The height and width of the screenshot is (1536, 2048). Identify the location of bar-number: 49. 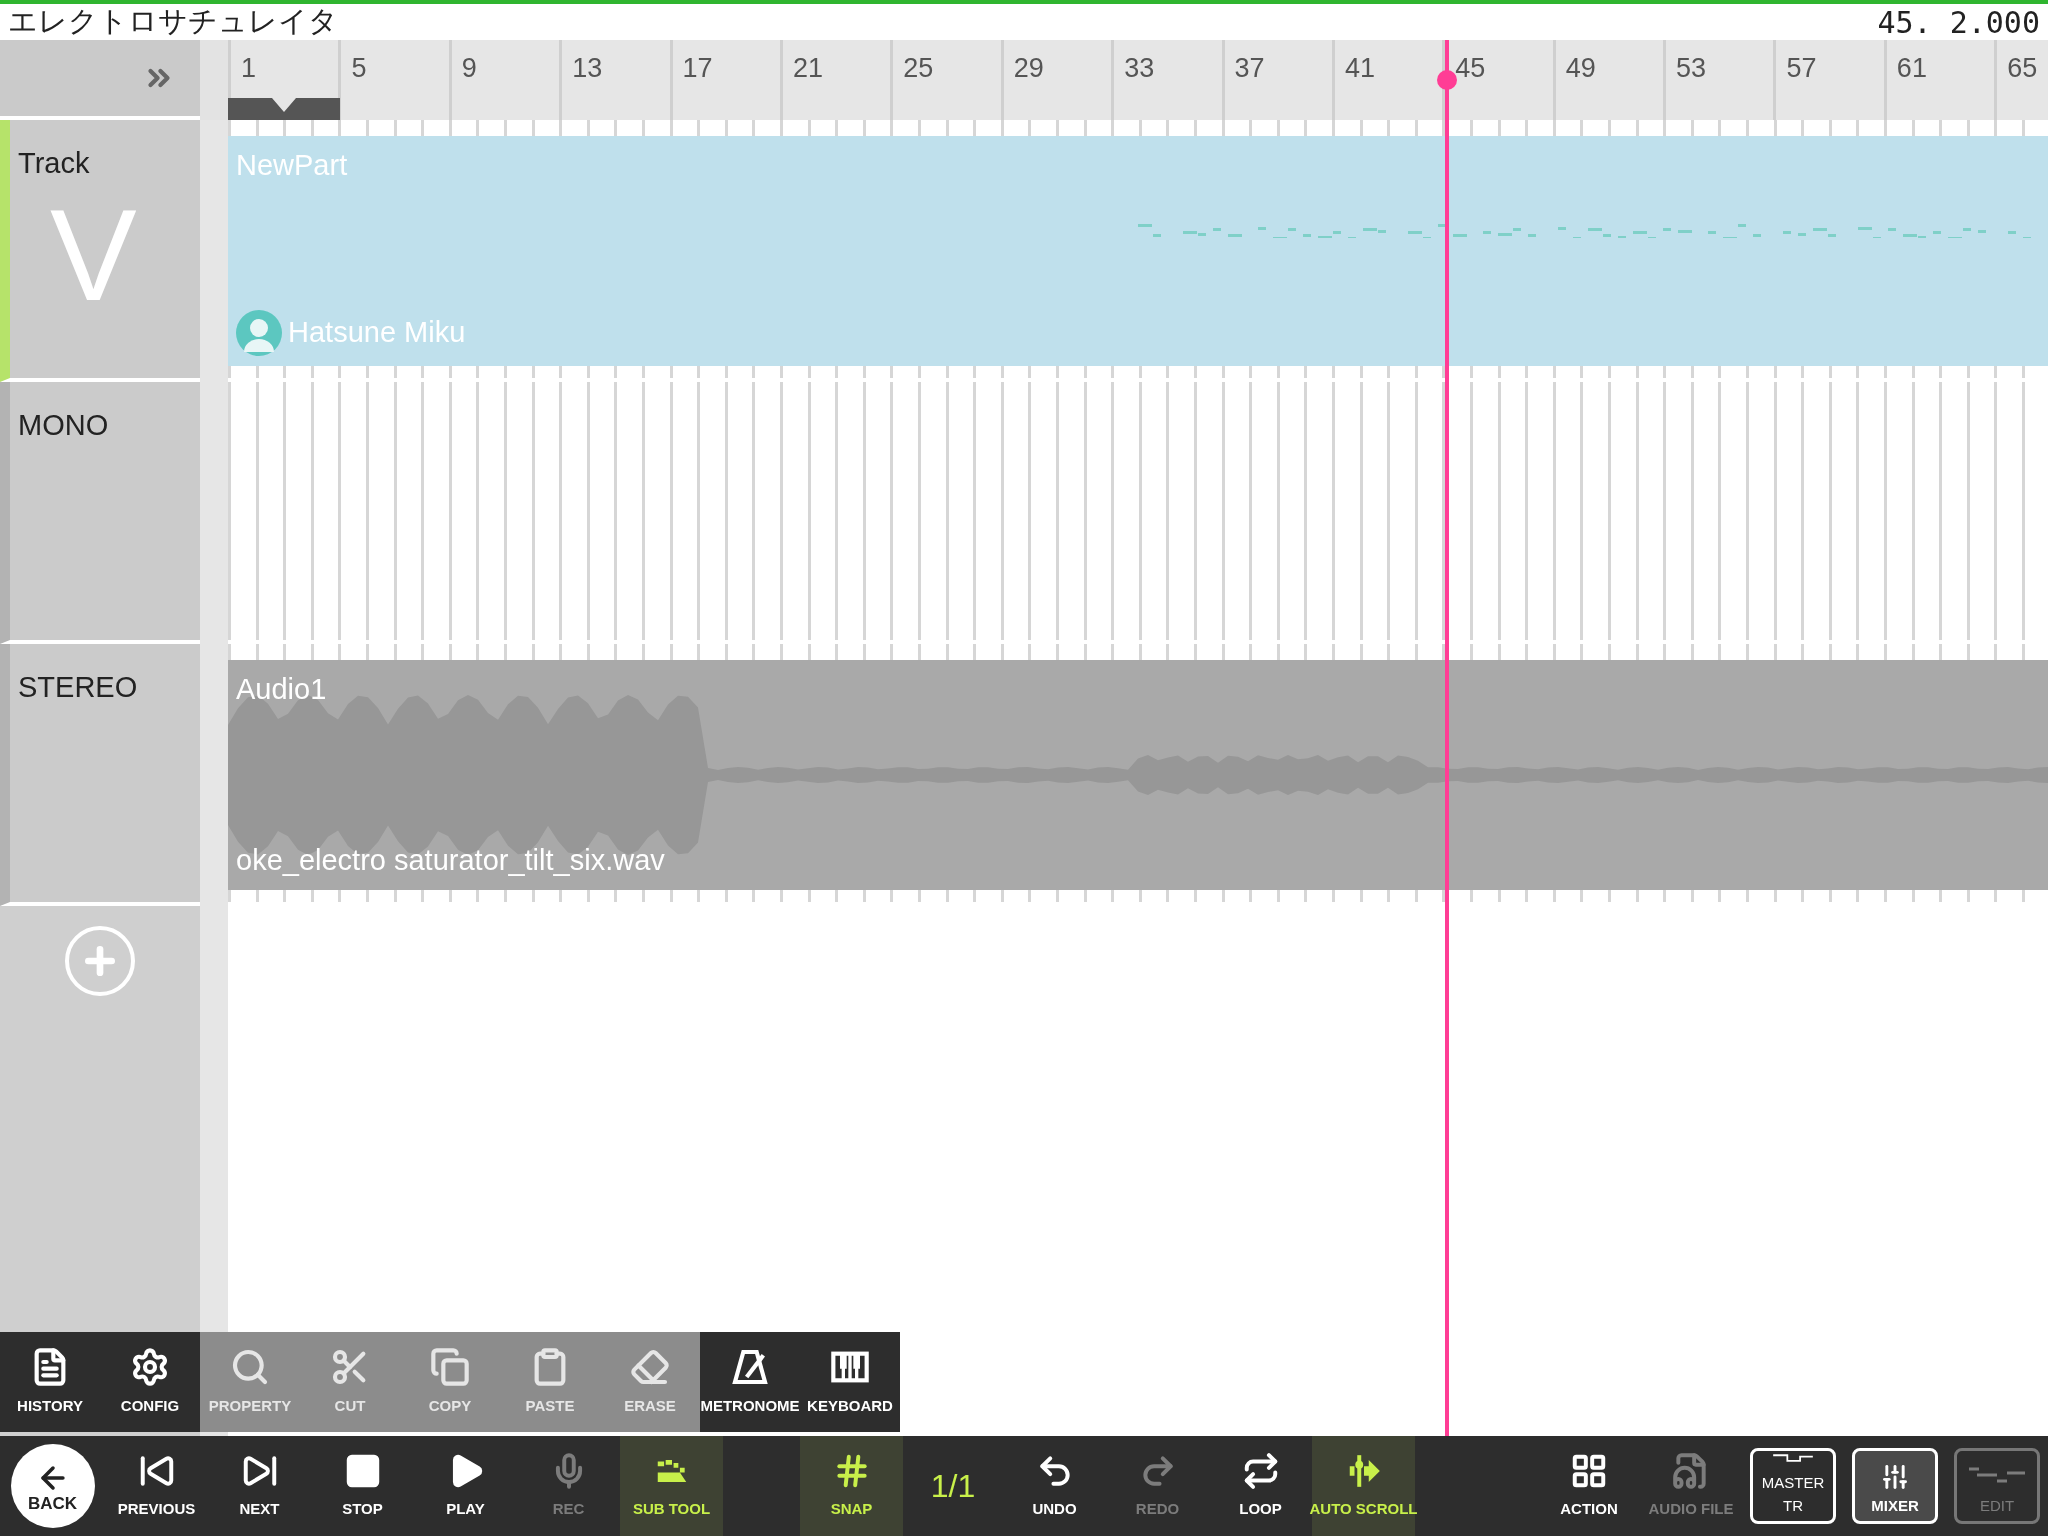
(1580, 68).